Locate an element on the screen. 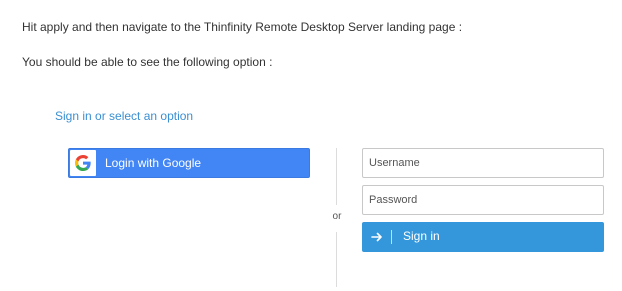 This screenshot has width=622, height=291. google-g-icon is located at coordinates (83, 163).